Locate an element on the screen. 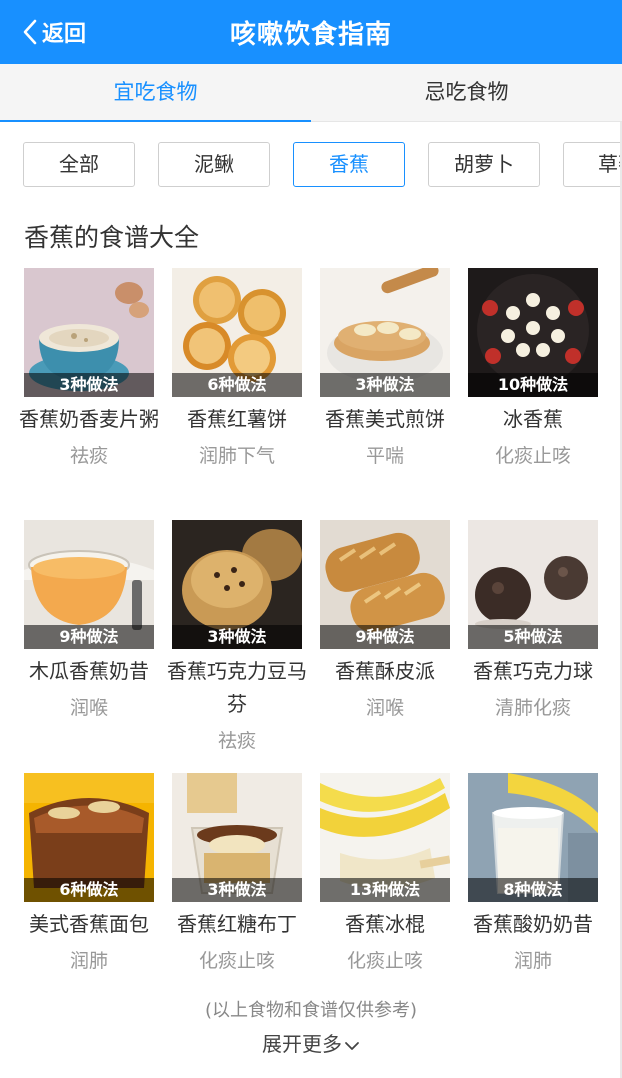  expand-more-button: 展开更多 is located at coordinates (311, 1042).